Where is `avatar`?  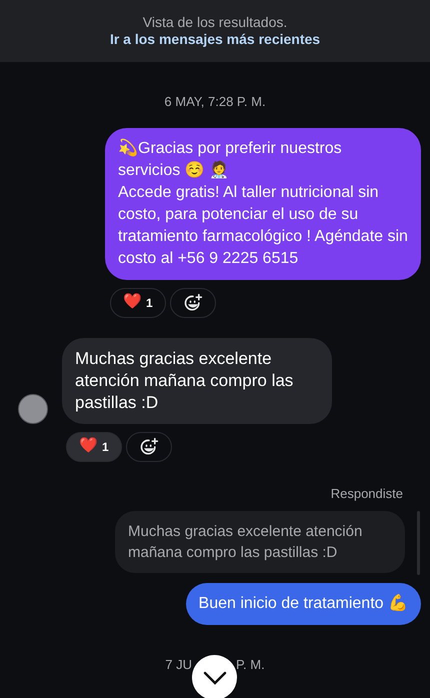
avatar is located at coordinates (33, 409).